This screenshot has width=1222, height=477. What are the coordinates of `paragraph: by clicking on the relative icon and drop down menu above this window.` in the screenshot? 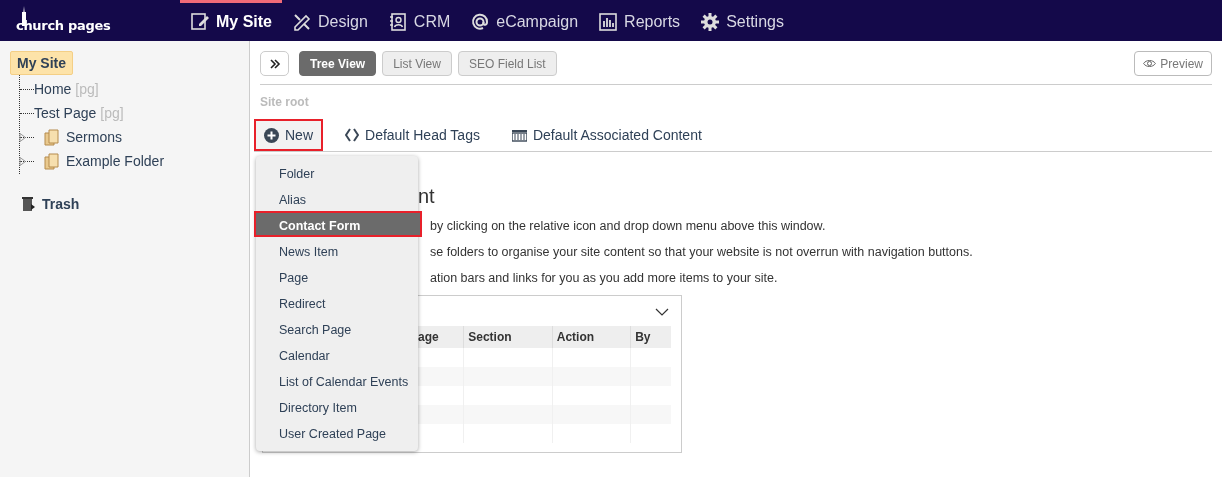 It's located at (628, 226).